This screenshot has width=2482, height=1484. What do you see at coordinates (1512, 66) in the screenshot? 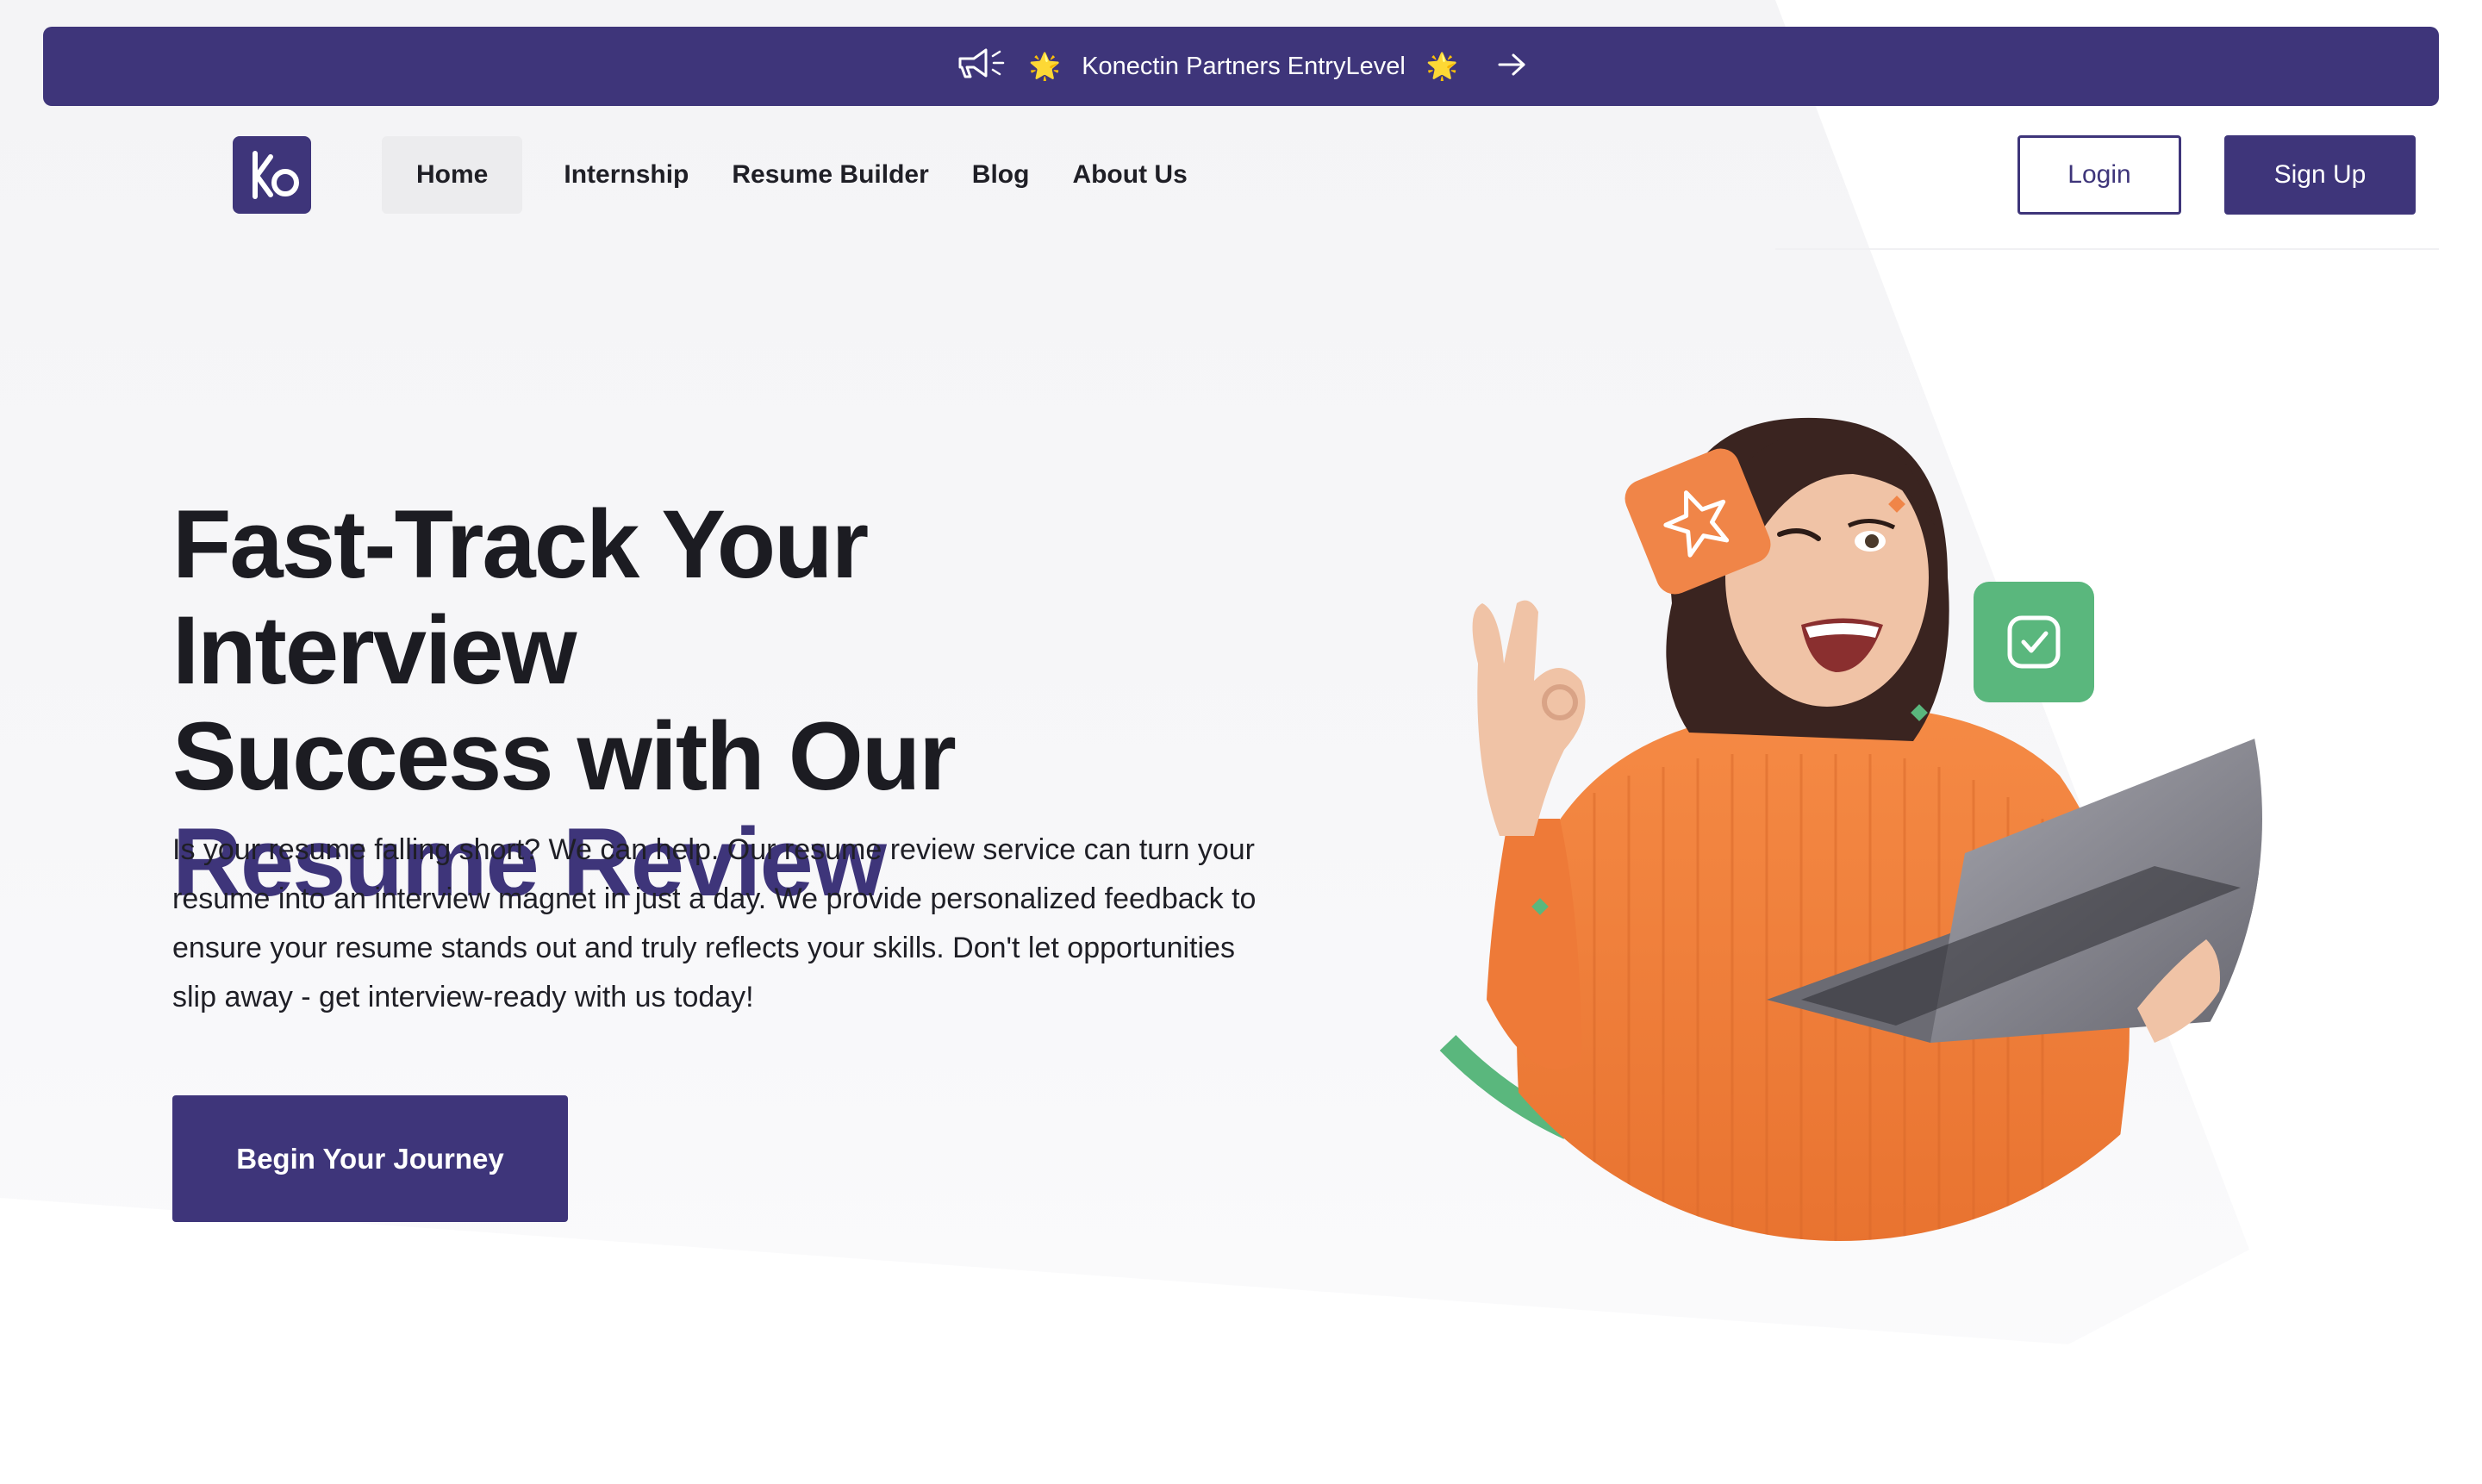
I see `arrow-right-icon` at bounding box center [1512, 66].